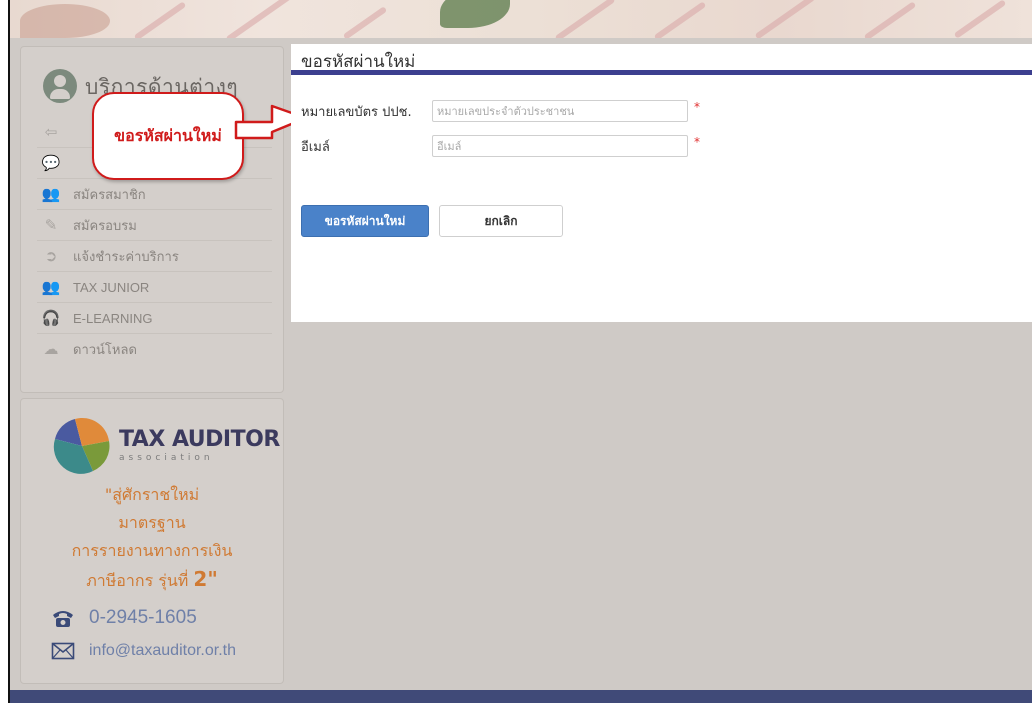  I want to click on promo-line-2: มาตรฐาน, so click(152, 522).